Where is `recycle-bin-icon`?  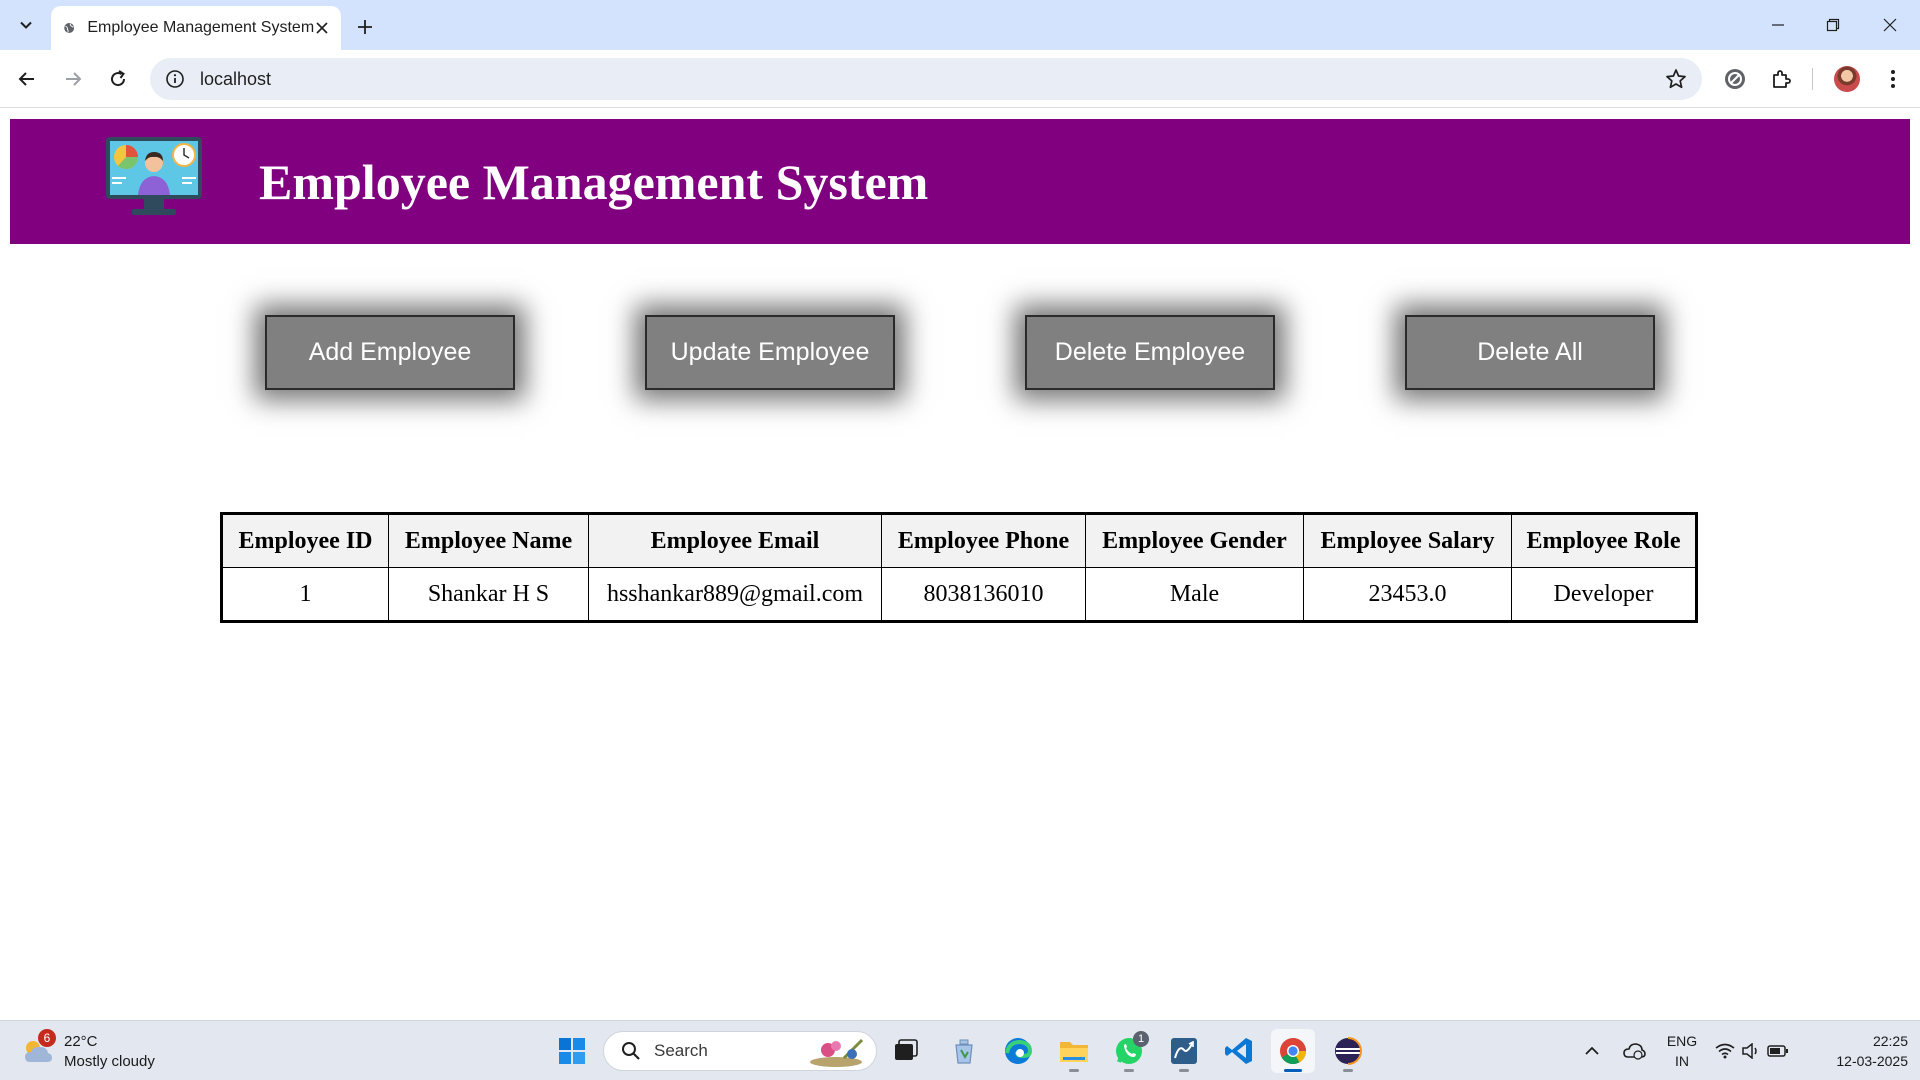
recycle-bin-icon is located at coordinates (964, 1051).